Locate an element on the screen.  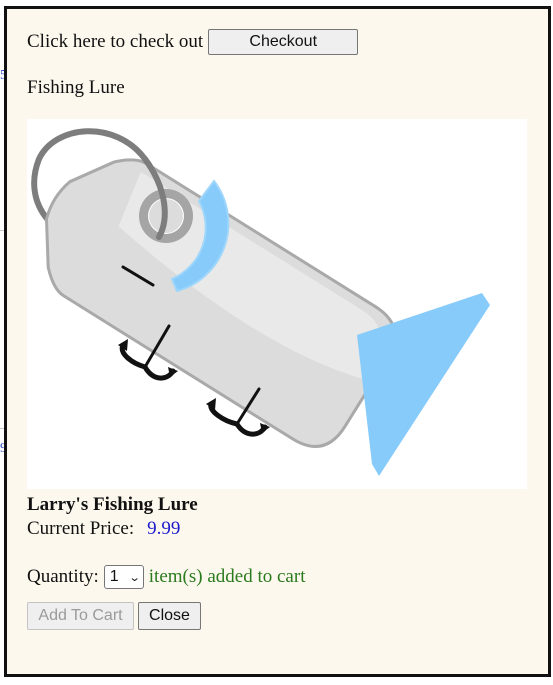
price-row: Current Price: 9.99 is located at coordinates (103, 529).